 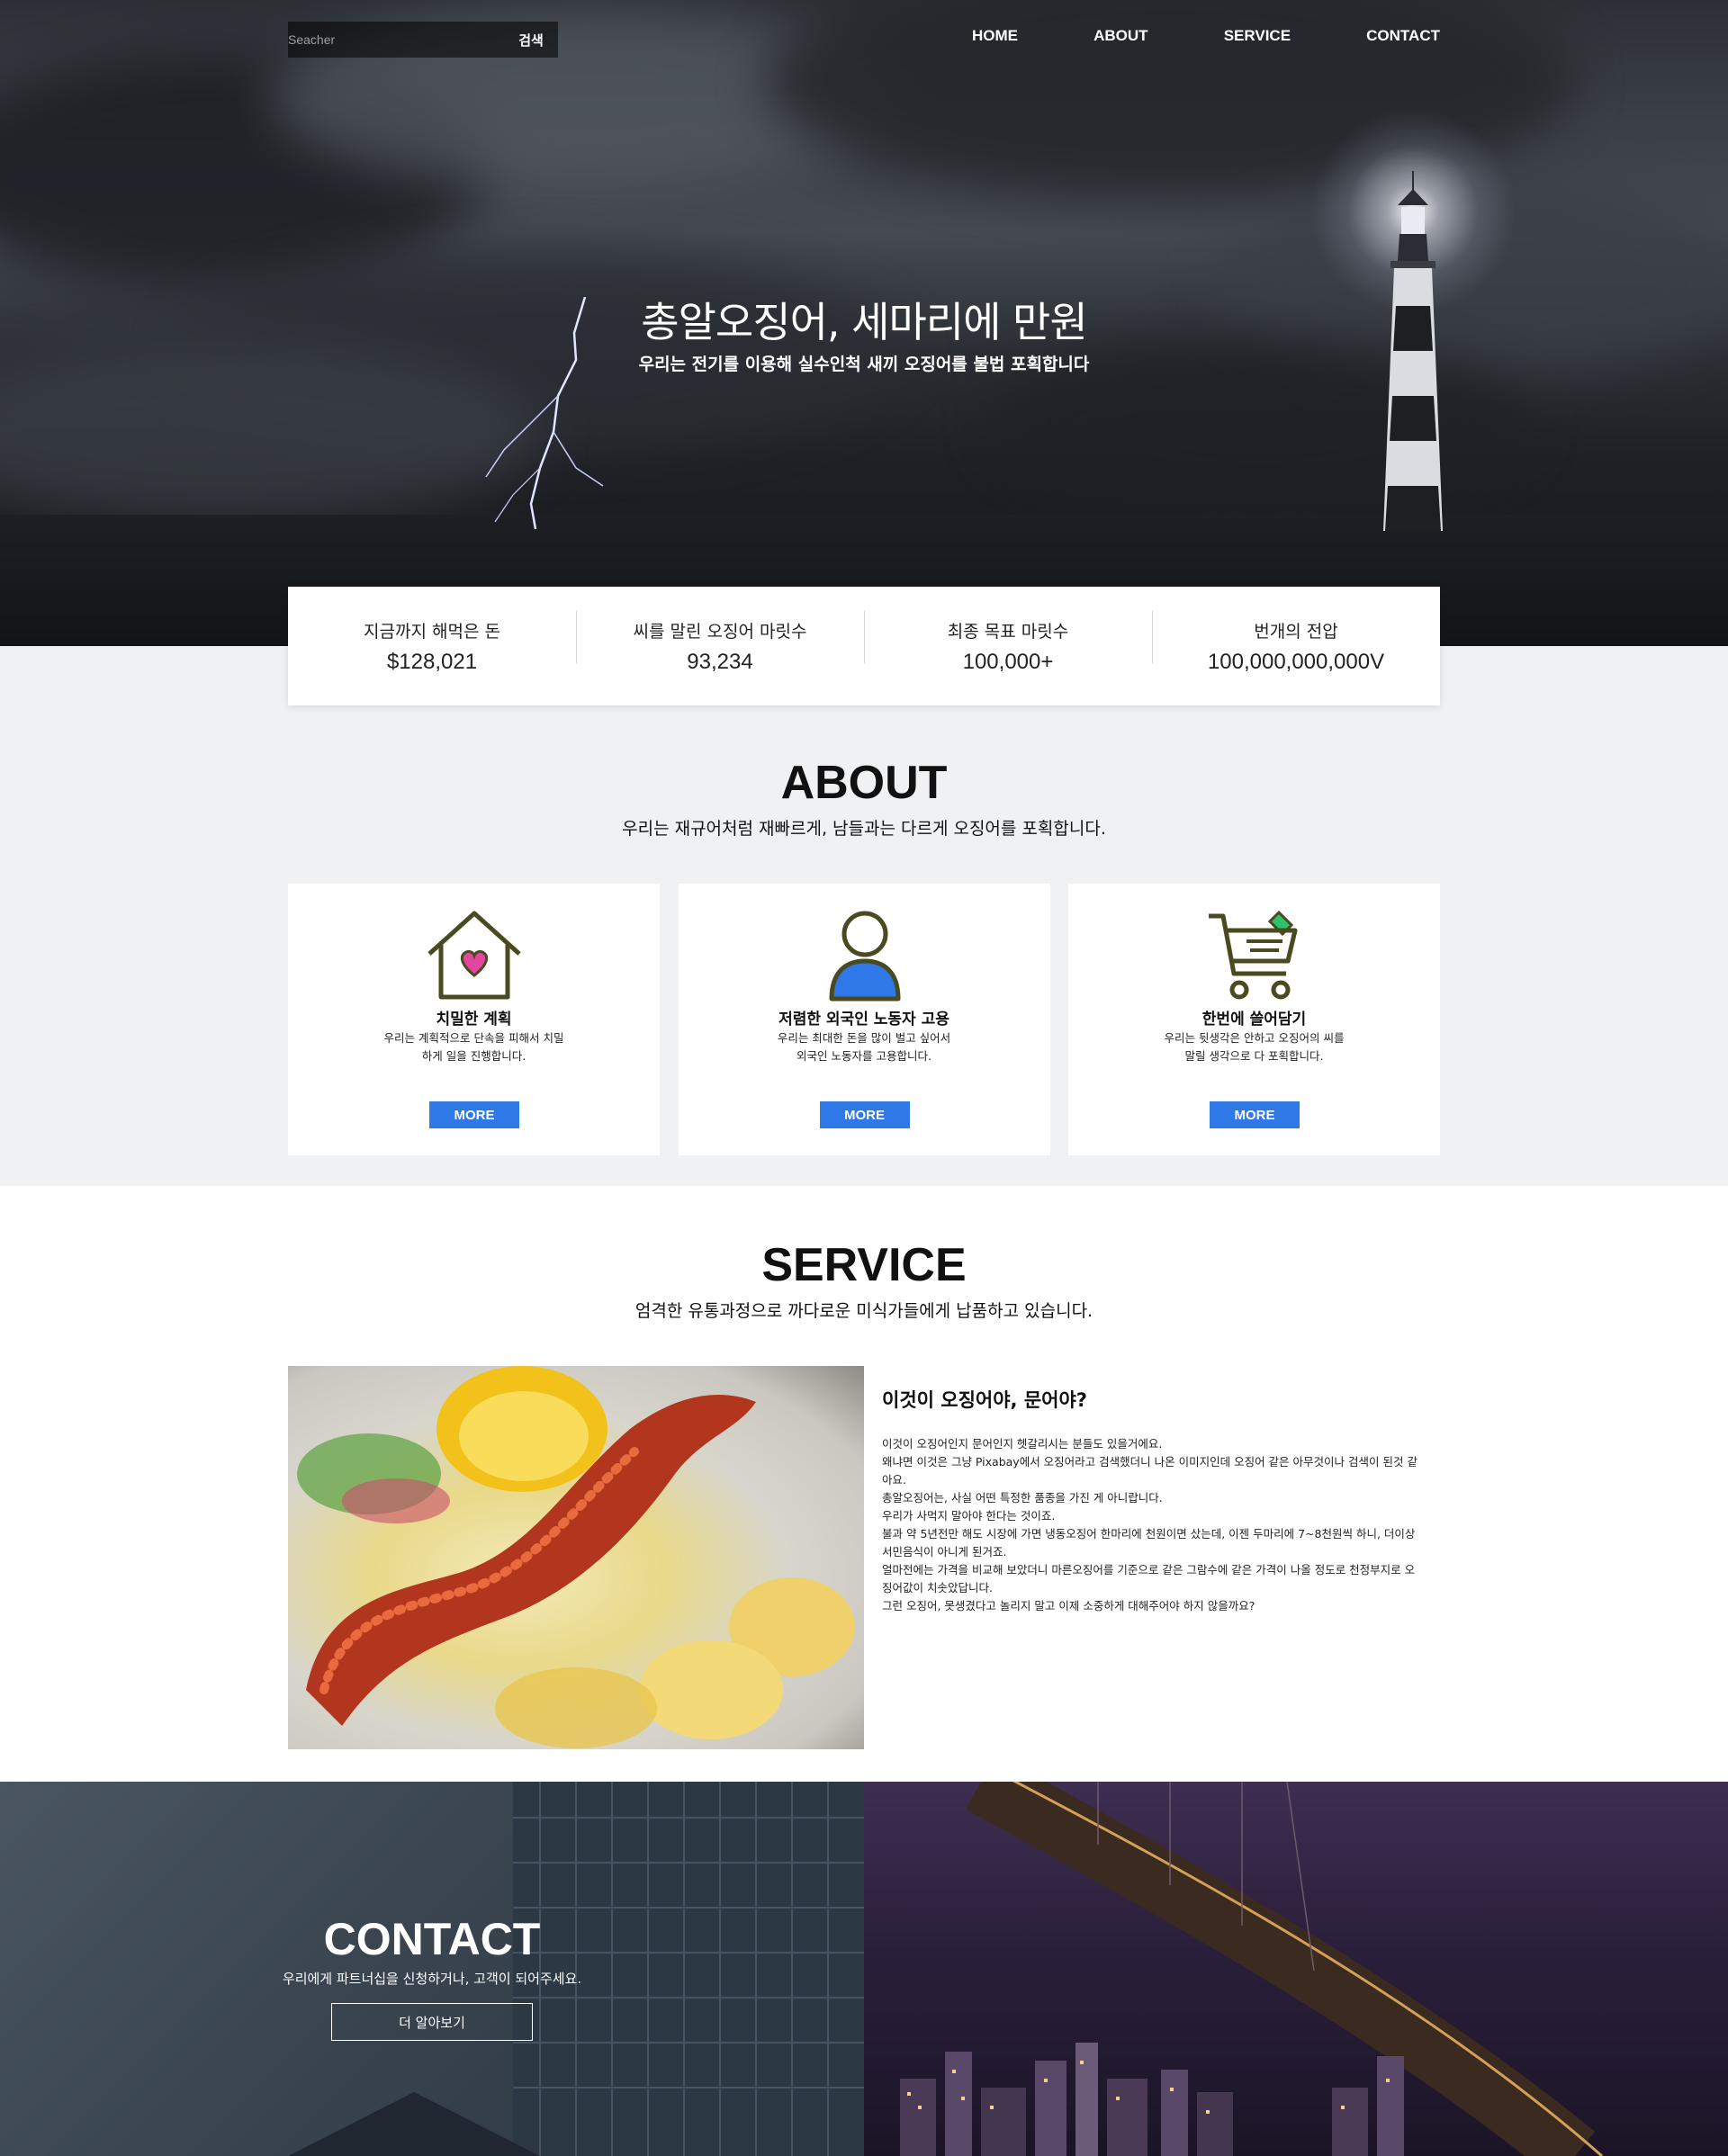 What do you see at coordinates (864, 364) in the screenshot?
I see `hero-subtitle: 우리는 전기를 이용해 실수인척 새끼 오징어를 불법 포획합니다` at bounding box center [864, 364].